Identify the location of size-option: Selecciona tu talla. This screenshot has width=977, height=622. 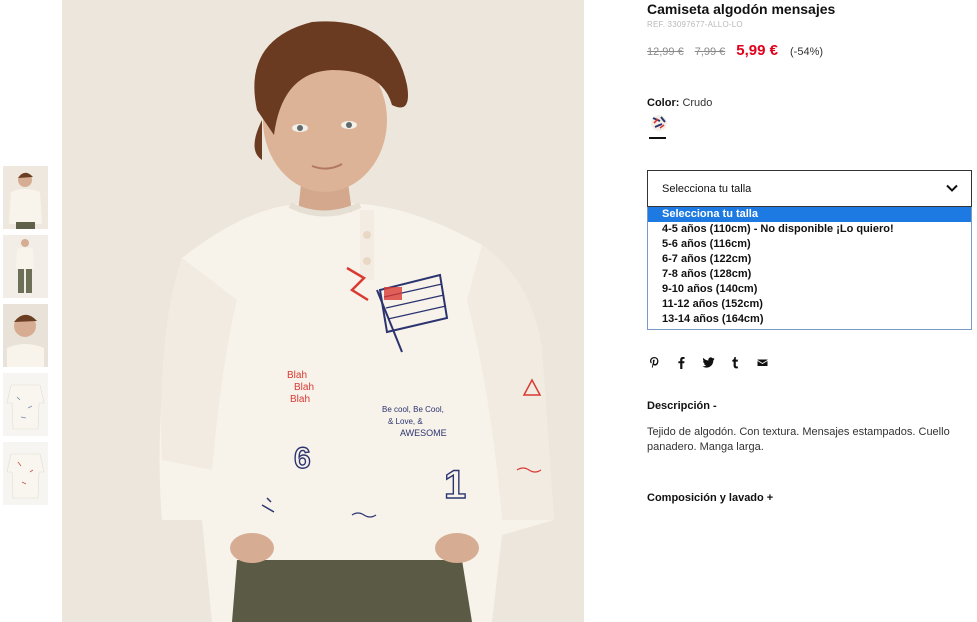
(809, 214).